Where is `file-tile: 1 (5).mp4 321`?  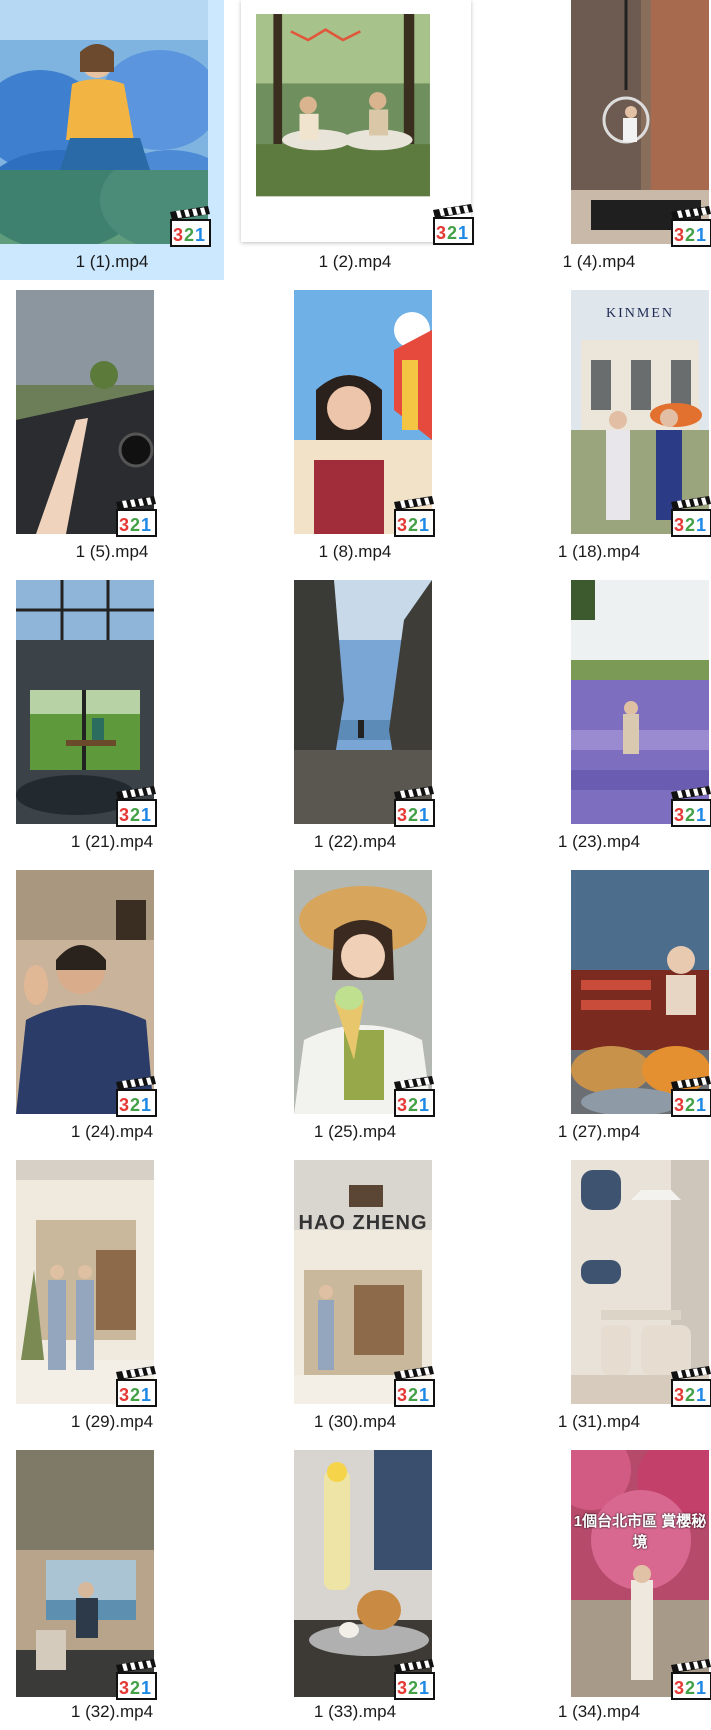 file-tile: 1 (5).mp4 321 is located at coordinates (112, 430).